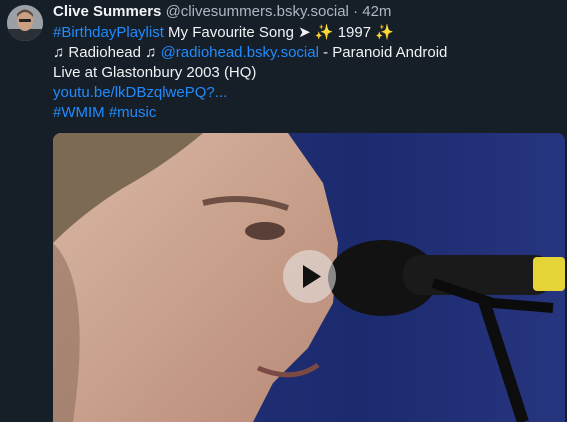  Describe the element at coordinates (354, 32) in the screenshot. I see `year-text: 1997` at that location.